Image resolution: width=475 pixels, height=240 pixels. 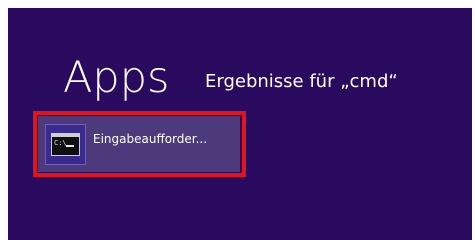 What do you see at coordinates (301, 81) in the screenshot?
I see `search-results-subtitle: Ergebnisse für „cmd“` at bounding box center [301, 81].